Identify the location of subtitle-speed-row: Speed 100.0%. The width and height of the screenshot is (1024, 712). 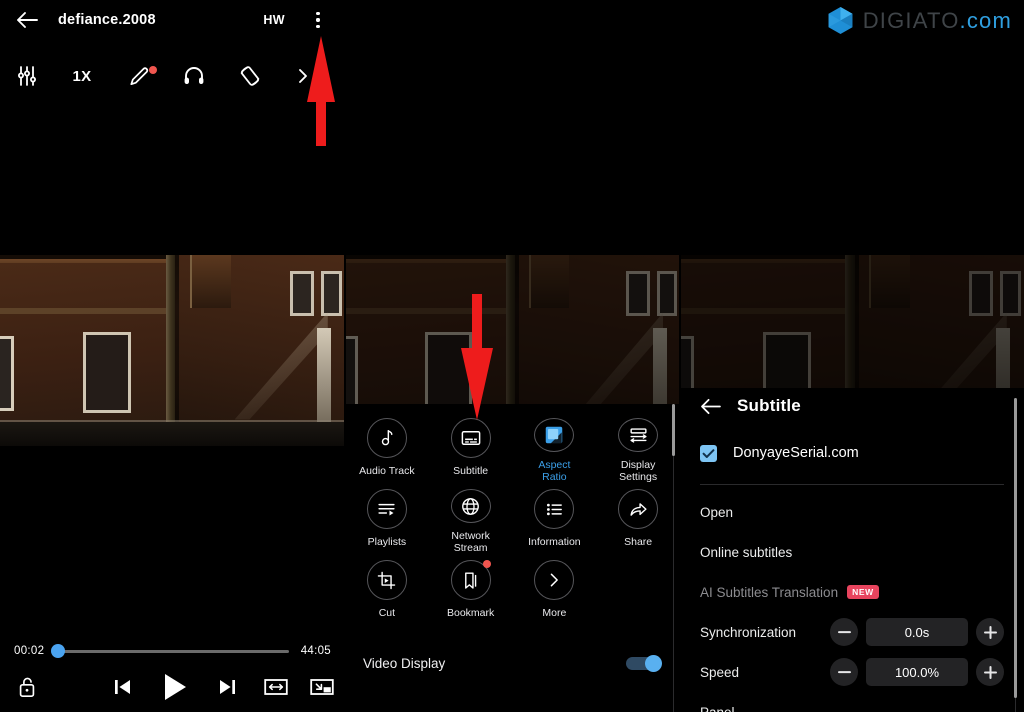
(852, 672).